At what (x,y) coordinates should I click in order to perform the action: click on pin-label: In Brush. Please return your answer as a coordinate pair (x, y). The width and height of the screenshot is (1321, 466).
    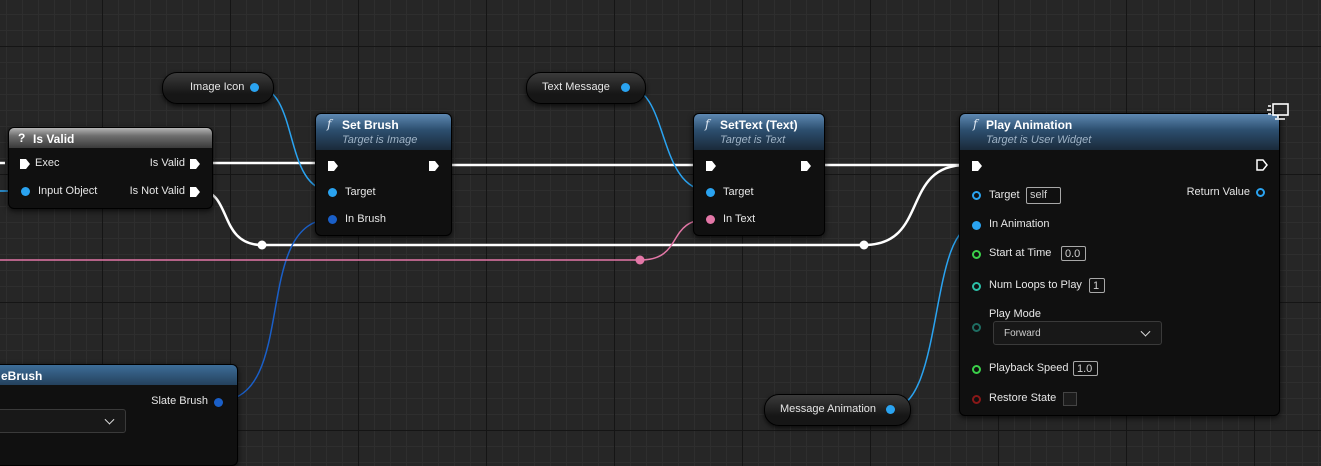
    Looking at the image, I should click on (365, 219).